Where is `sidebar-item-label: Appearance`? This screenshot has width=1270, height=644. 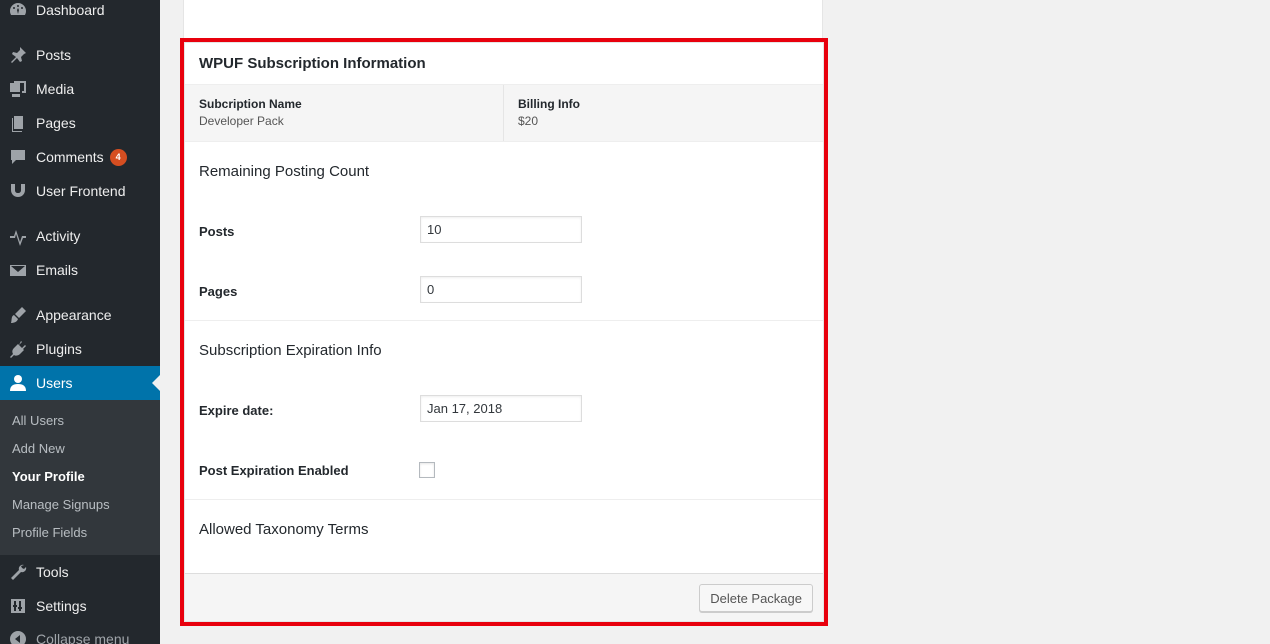 sidebar-item-label: Appearance is located at coordinates (74, 315).